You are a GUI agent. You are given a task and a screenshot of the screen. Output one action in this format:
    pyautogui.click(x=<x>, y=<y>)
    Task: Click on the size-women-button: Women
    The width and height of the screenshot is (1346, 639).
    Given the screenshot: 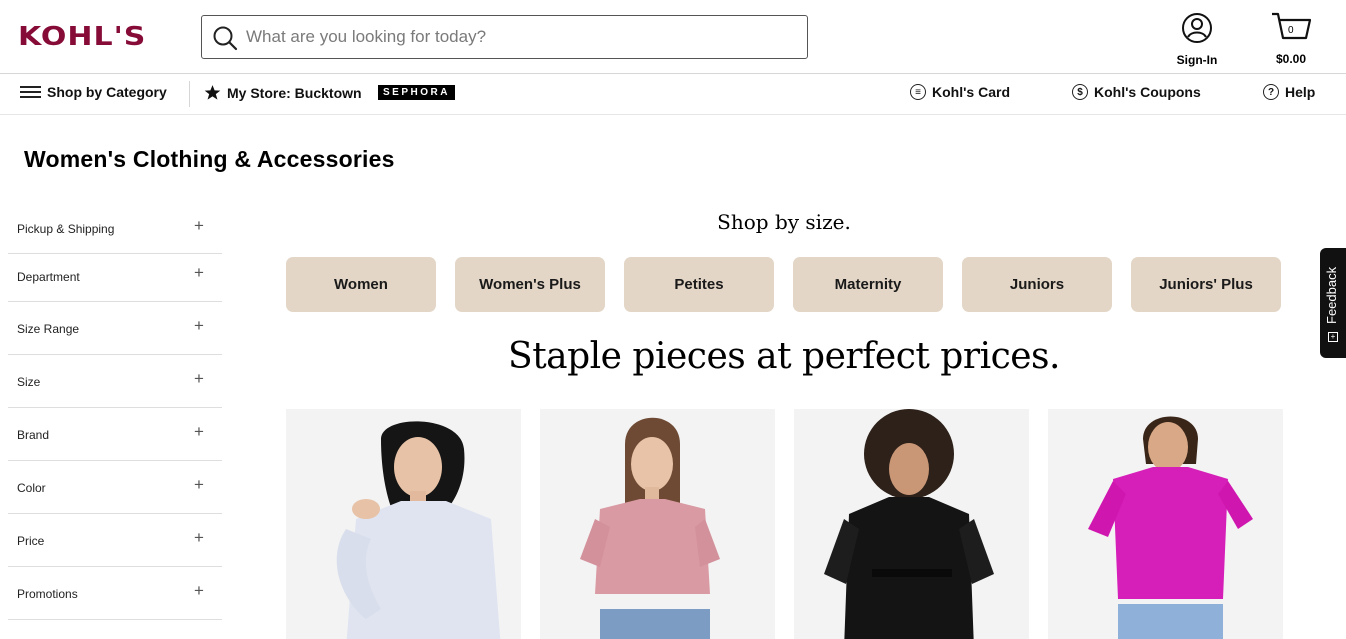 What is the action you would take?
    pyautogui.click(x=361, y=284)
    